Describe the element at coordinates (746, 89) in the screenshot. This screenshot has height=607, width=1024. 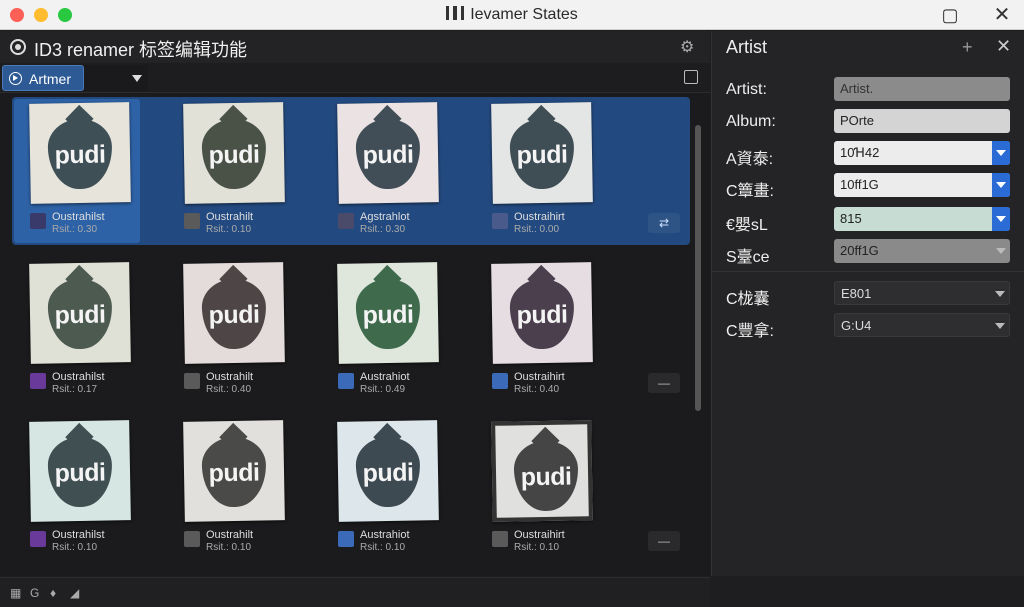
I see `tag-field-label: Artist:` at that location.